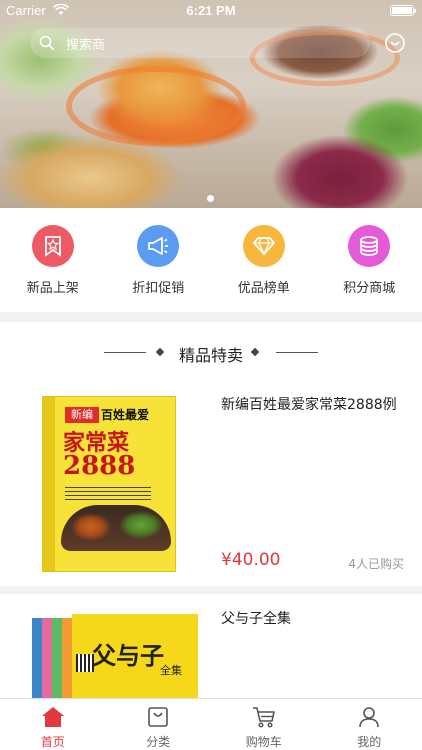 The image size is (422, 750). I want to click on tab-categories: 分类, so click(159, 724).